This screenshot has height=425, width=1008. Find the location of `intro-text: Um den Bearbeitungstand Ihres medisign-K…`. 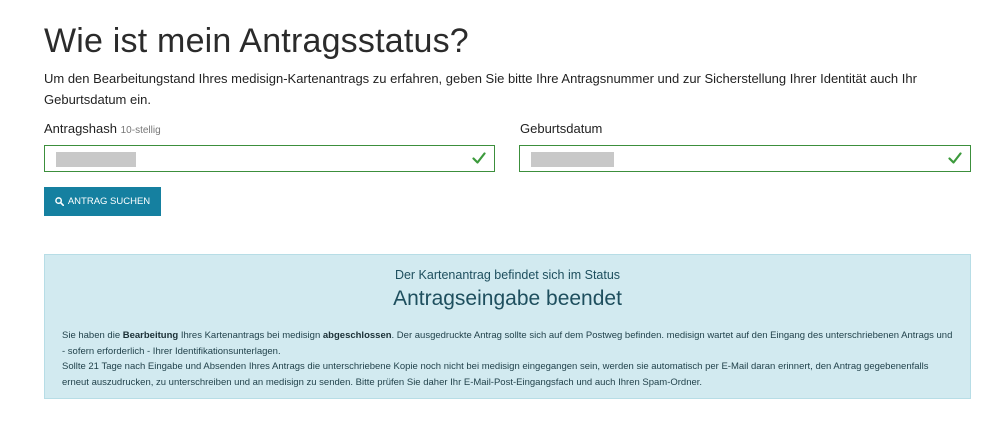

intro-text: Um den Bearbeitungstand Ihres medisign-K… is located at coordinates (480, 89).